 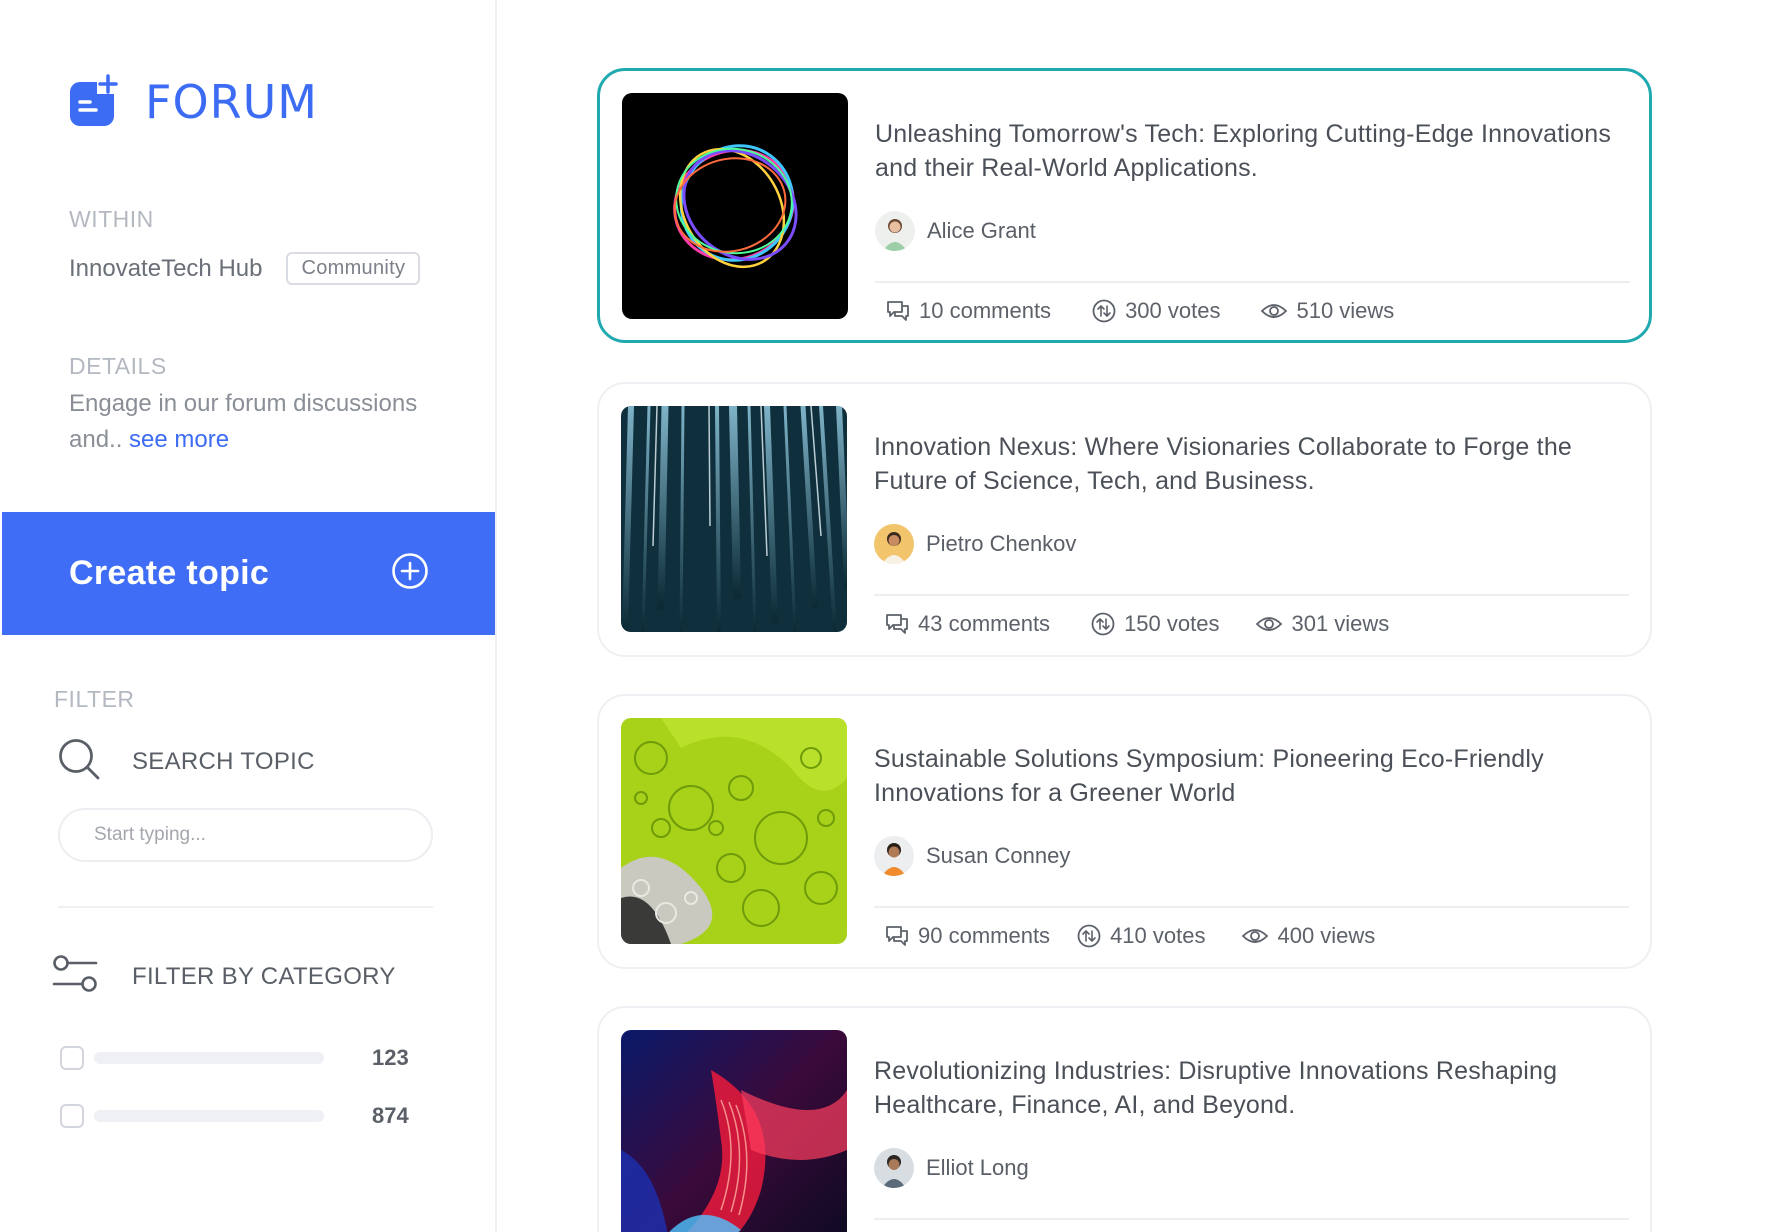 I want to click on topic-author: Elliot Long, so click(x=951, y=1168).